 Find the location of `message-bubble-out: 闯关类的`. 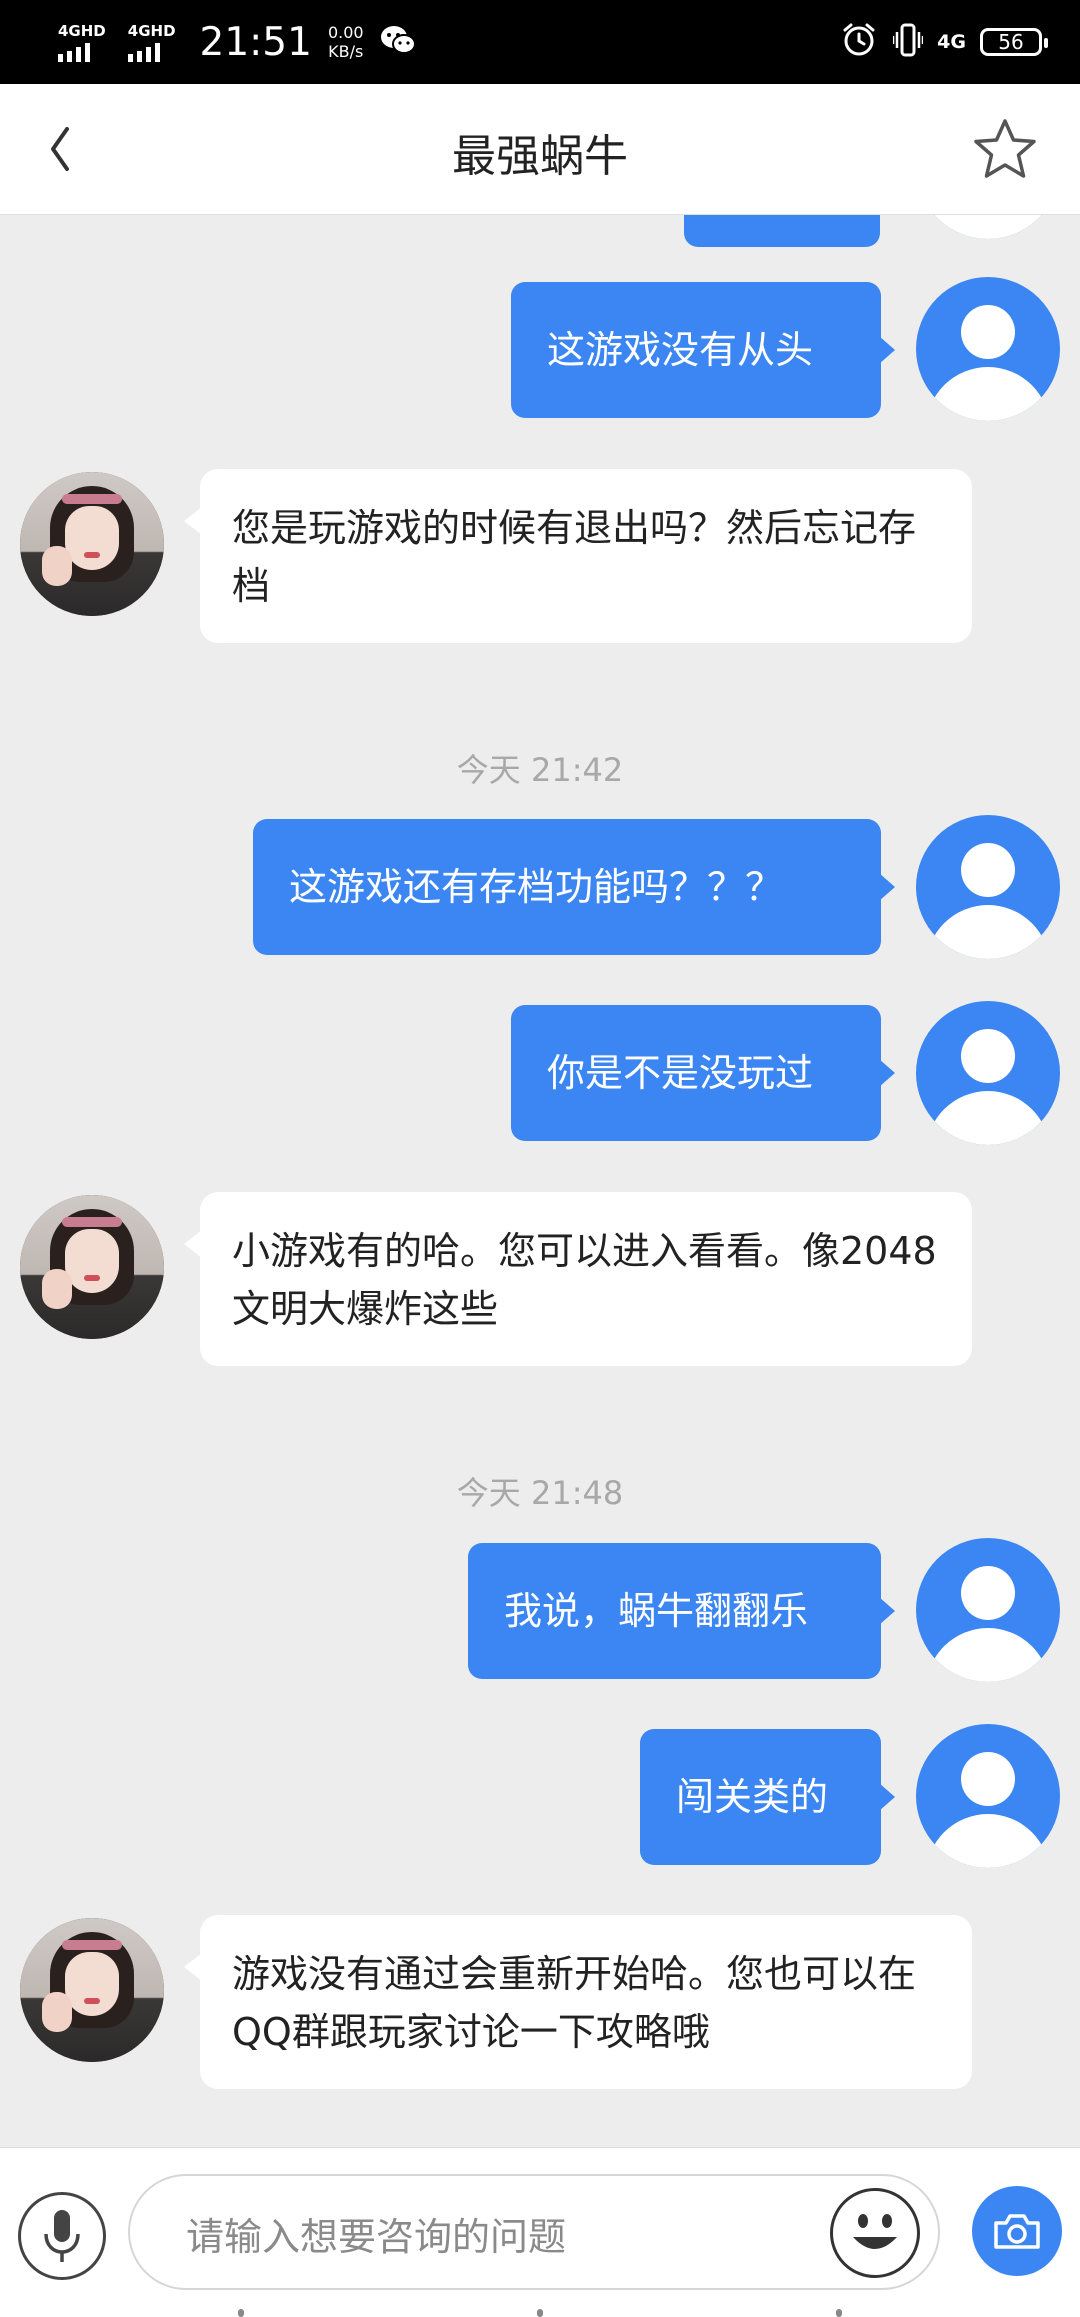

message-bubble-out: 闯关类的 is located at coordinates (767, 1797).